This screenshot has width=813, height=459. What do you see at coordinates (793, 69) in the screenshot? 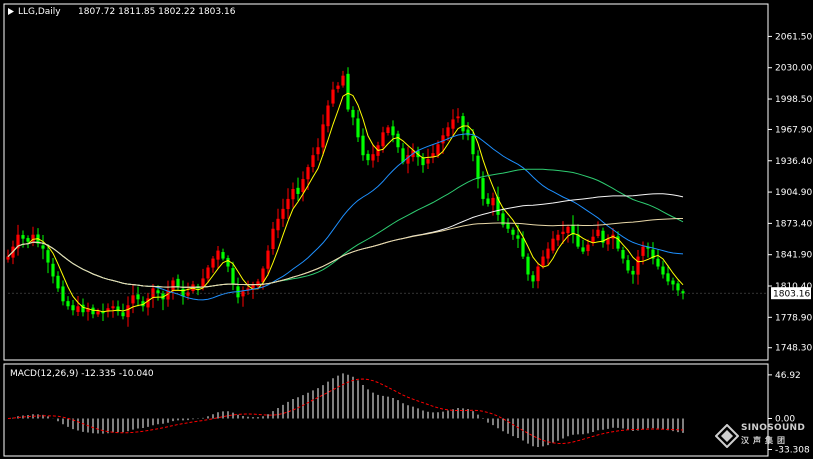
I see `price-axis-label: 2030.00` at bounding box center [793, 69].